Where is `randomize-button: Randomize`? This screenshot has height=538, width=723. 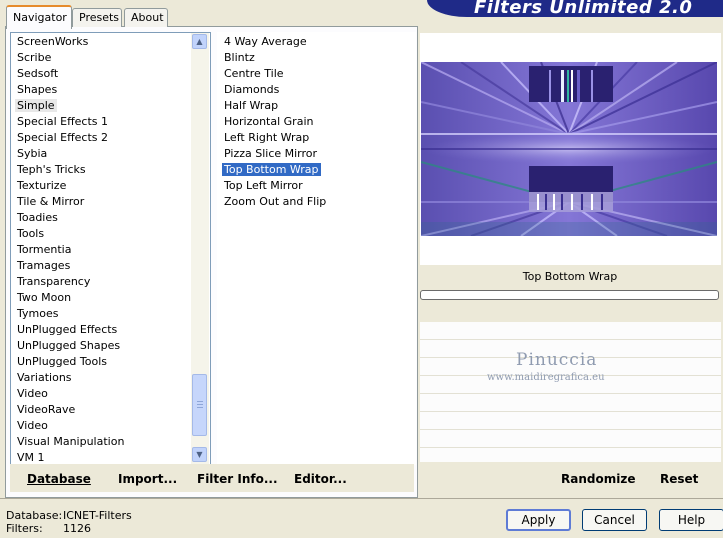 randomize-button: Randomize is located at coordinates (598, 479).